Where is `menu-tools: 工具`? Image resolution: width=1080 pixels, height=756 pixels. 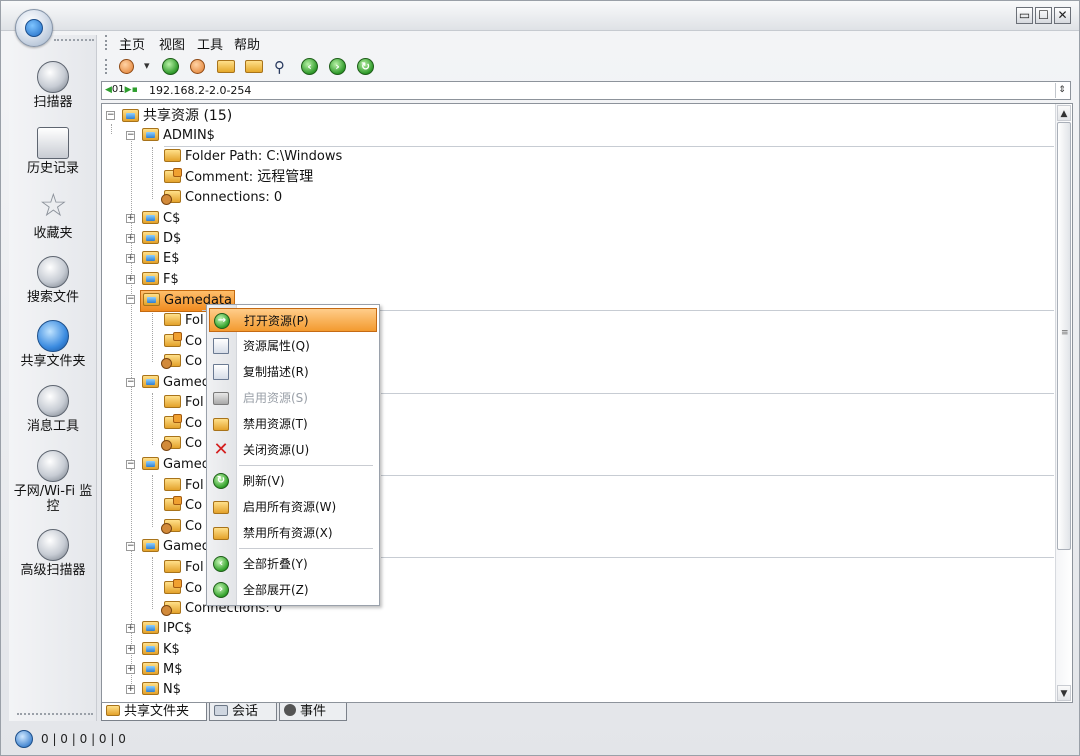
menu-tools: 工具 is located at coordinates (210, 43).